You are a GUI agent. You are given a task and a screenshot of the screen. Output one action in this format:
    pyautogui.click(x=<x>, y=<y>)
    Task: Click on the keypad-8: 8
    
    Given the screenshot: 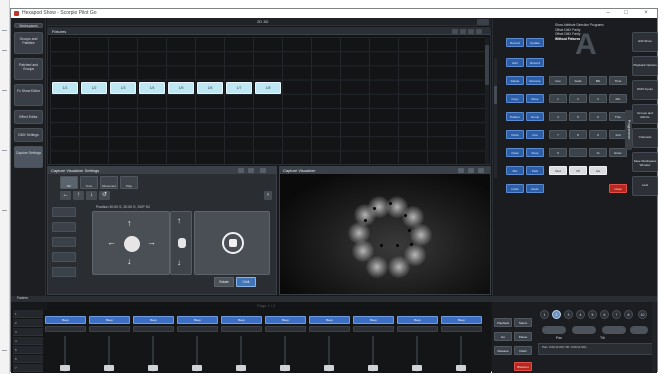 What is the action you would take?
    pyautogui.click(x=578, y=134)
    